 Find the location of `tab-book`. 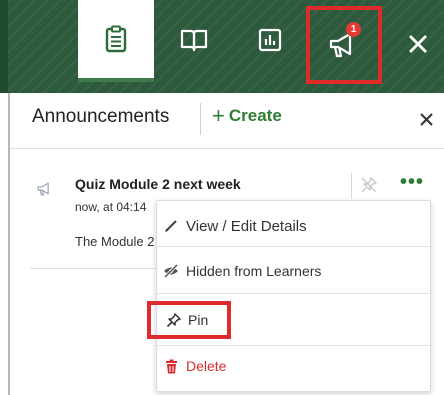

tab-book is located at coordinates (194, 40).